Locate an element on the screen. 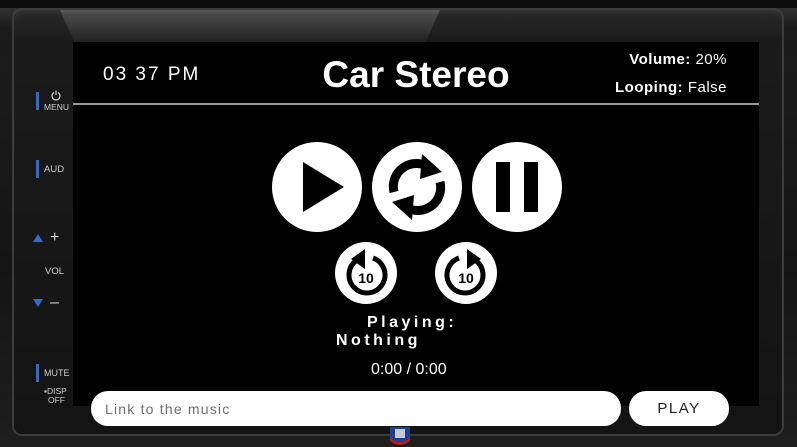  pause-control-button is located at coordinates (517, 187).